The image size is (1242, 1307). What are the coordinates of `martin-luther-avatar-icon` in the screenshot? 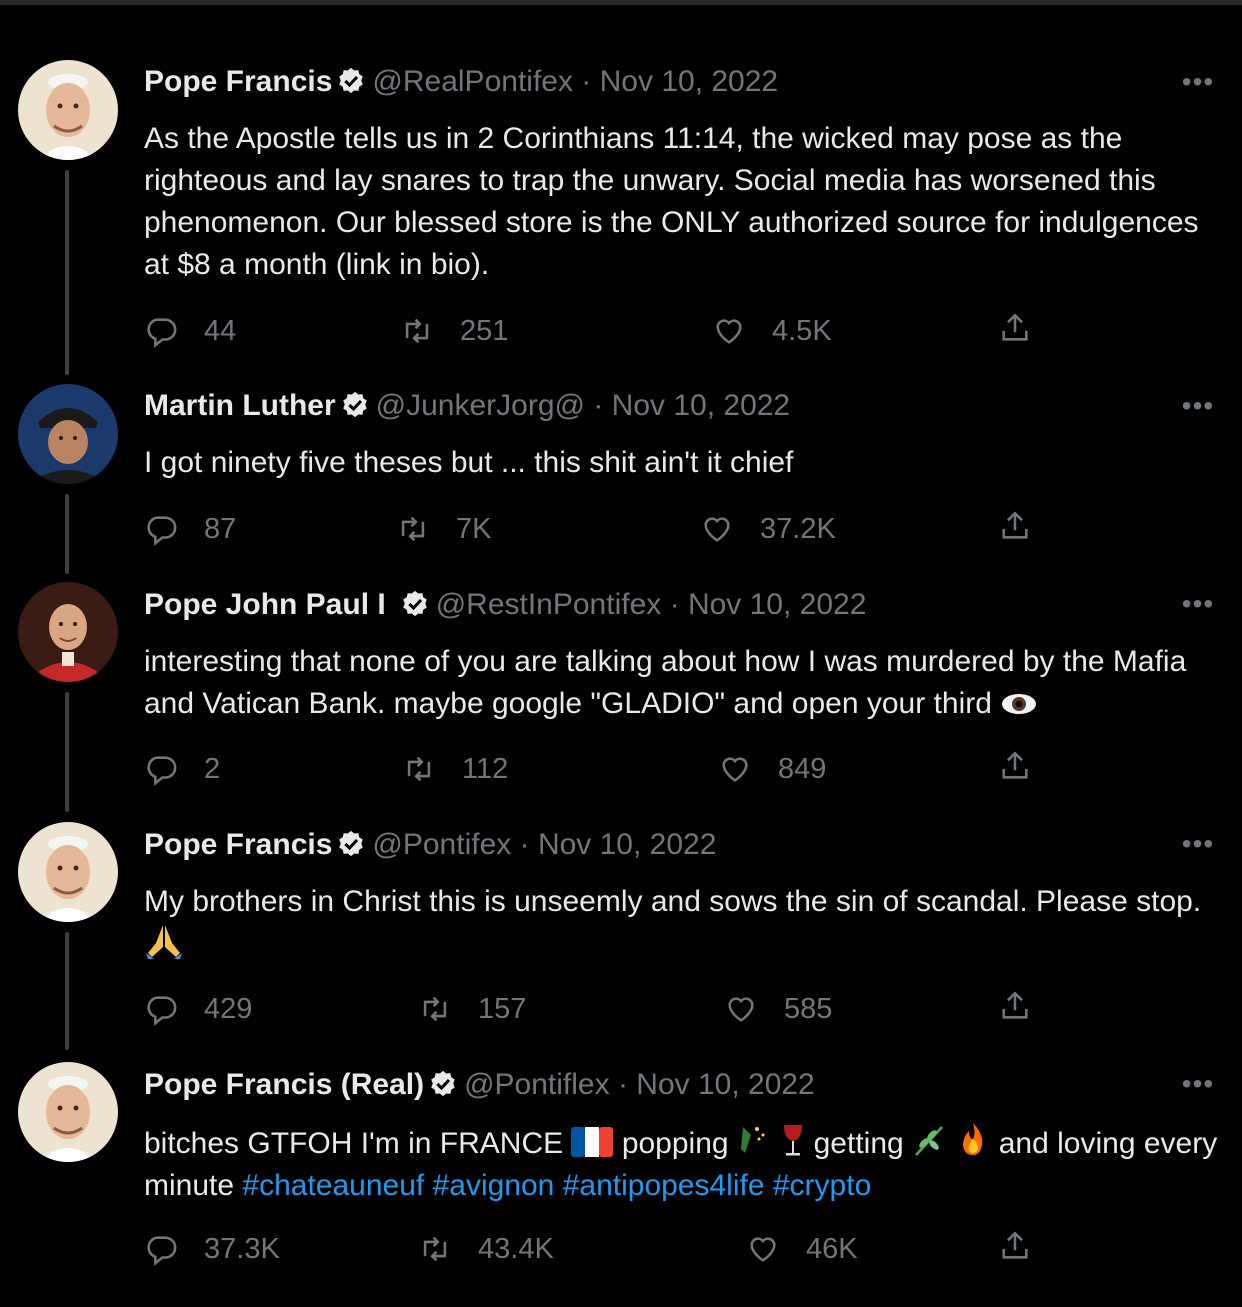 It's located at (68, 434).